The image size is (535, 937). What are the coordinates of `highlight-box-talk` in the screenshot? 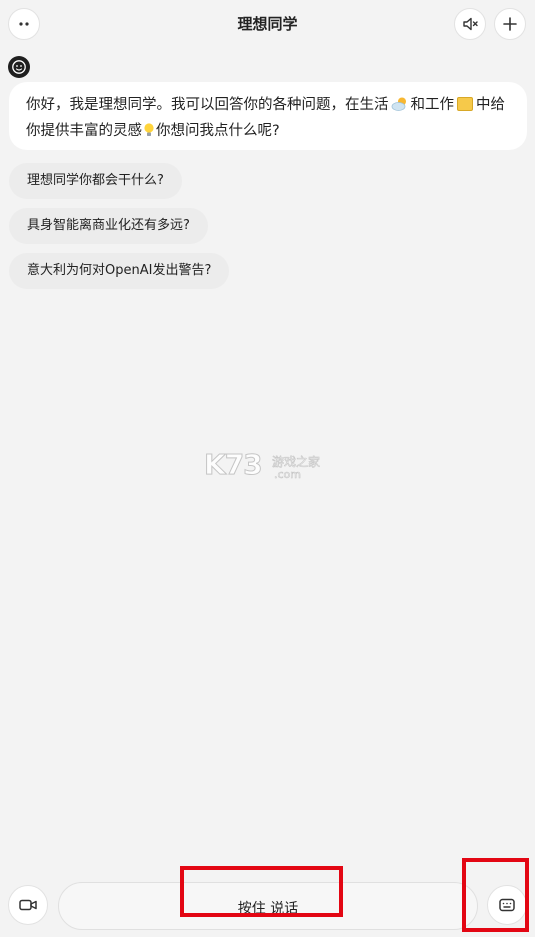 It's located at (261, 891).